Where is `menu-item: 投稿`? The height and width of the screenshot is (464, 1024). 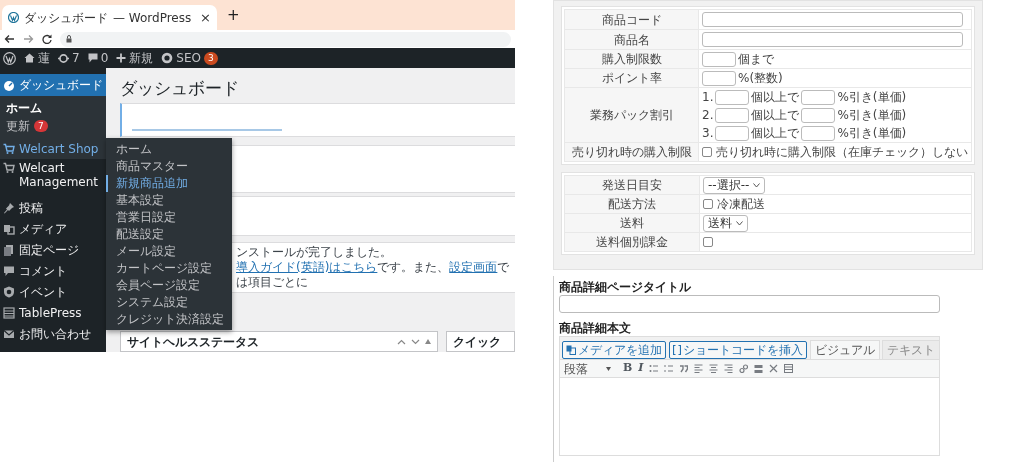 menu-item: 投稿 is located at coordinates (53, 207).